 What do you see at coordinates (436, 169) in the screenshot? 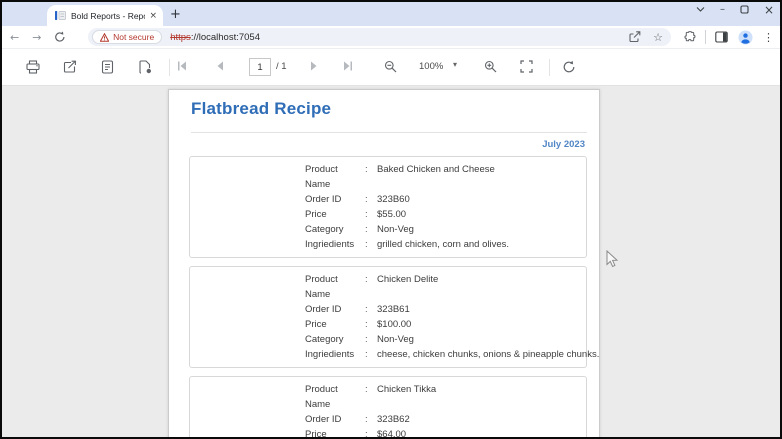
I see `field-value: Baked Chicken and Cheese` at bounding box center [436, 169].